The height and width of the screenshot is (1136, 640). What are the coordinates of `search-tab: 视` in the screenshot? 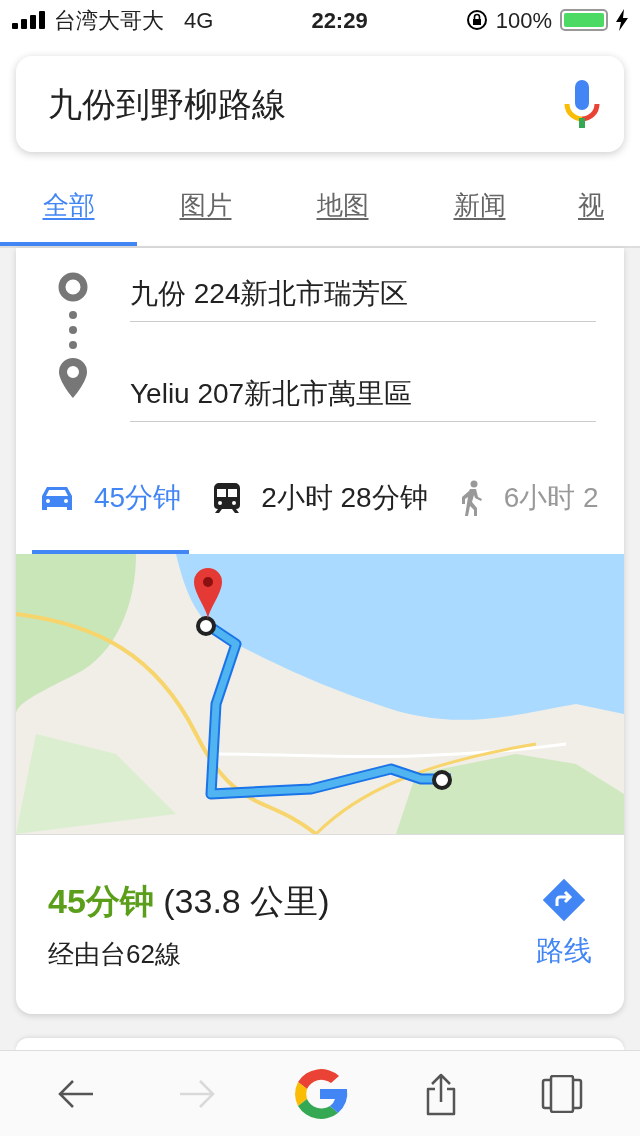 It's located at (594, 207).